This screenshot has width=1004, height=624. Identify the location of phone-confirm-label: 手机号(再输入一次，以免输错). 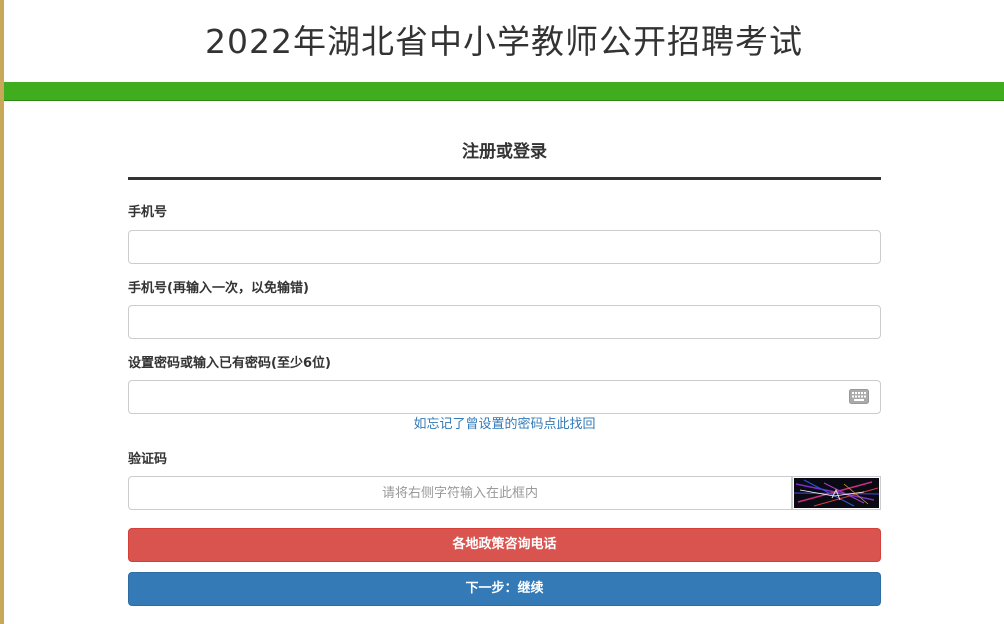
(218, 288).